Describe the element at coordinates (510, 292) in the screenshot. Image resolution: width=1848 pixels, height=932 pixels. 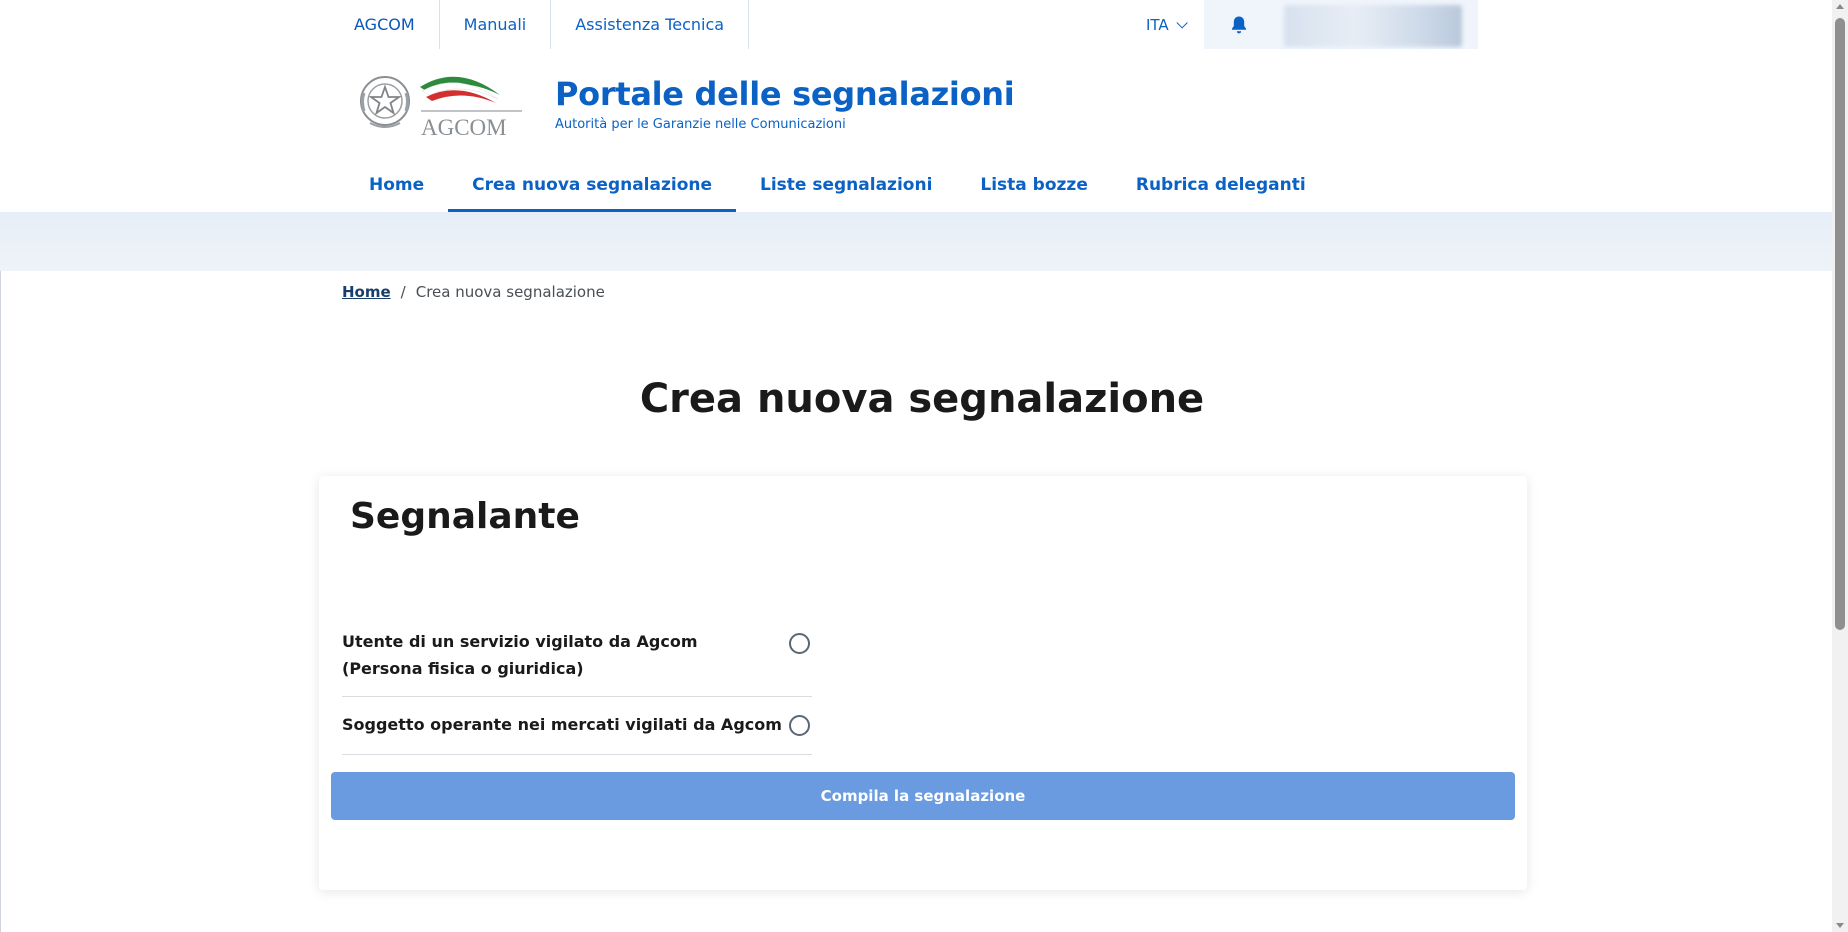
I see `breadcrumb-current: Crea nuova segnalazione` at that location.